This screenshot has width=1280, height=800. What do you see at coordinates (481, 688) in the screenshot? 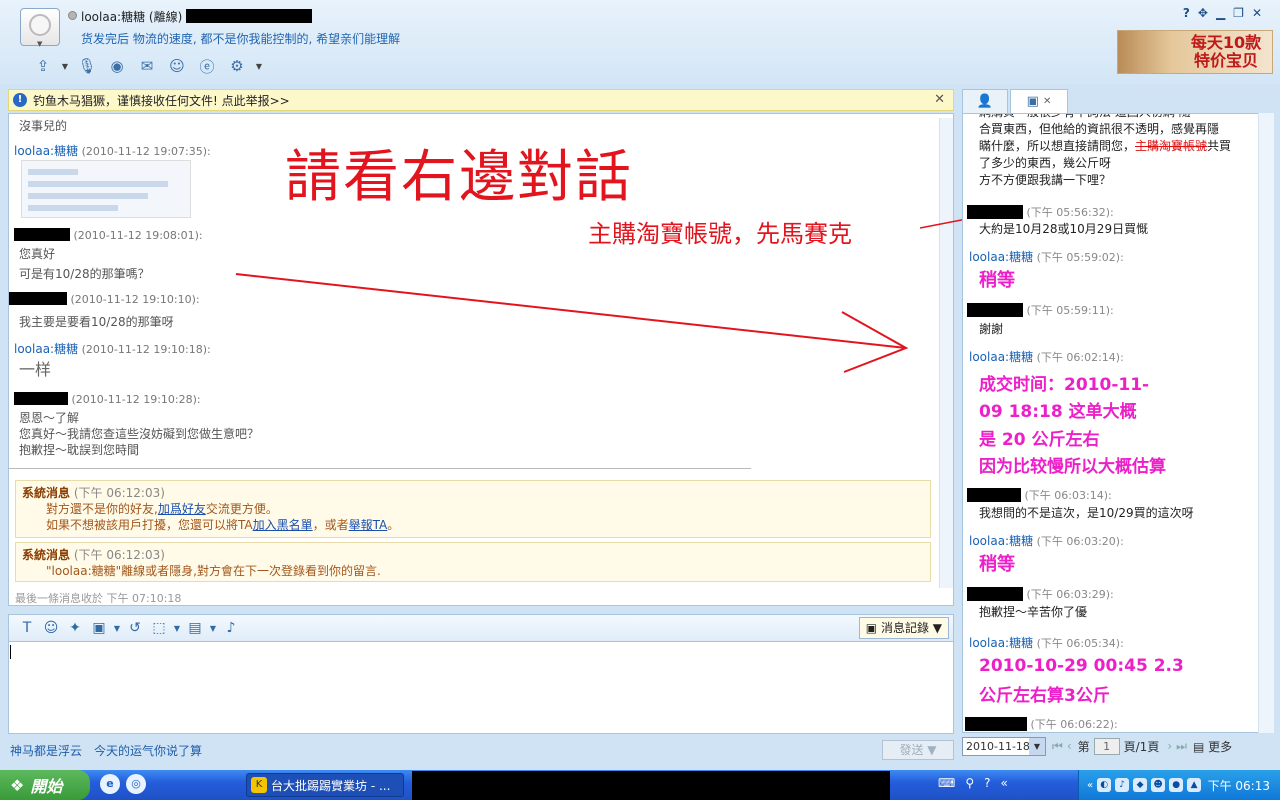
I see `message-input` at bounding box center [481, 688].